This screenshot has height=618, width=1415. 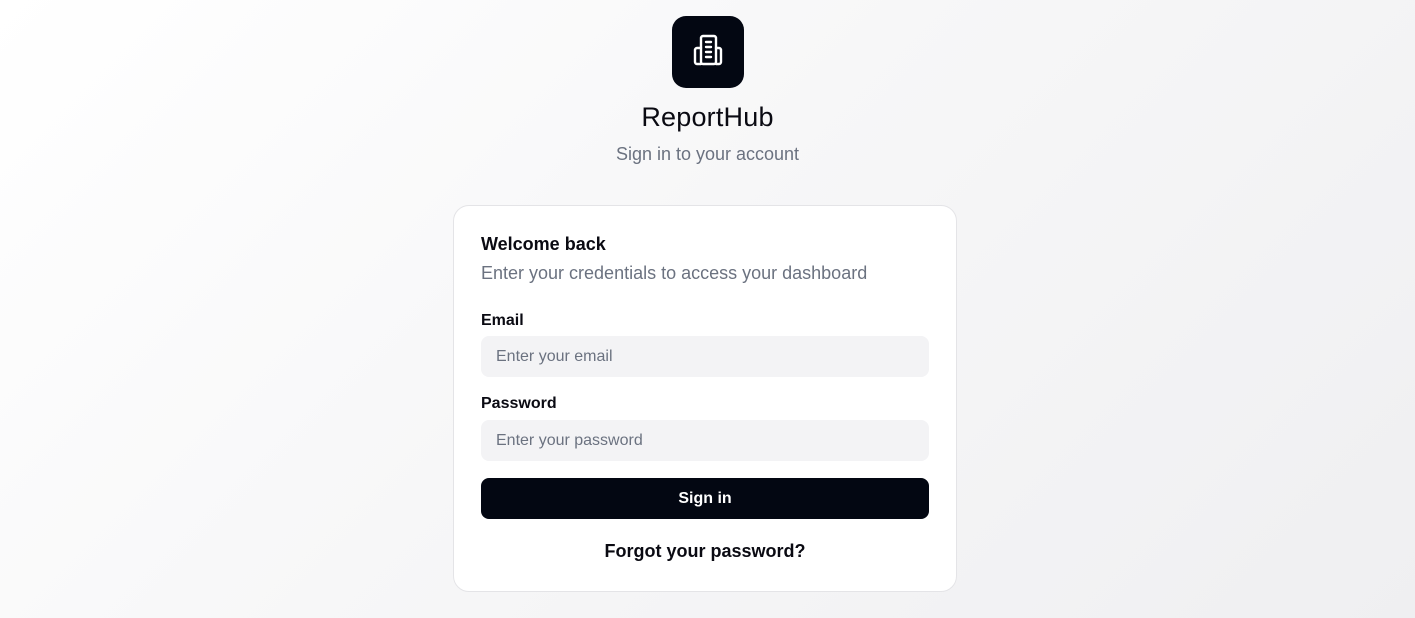 I want to click on email-label: Email, so click(x=502, y=320).